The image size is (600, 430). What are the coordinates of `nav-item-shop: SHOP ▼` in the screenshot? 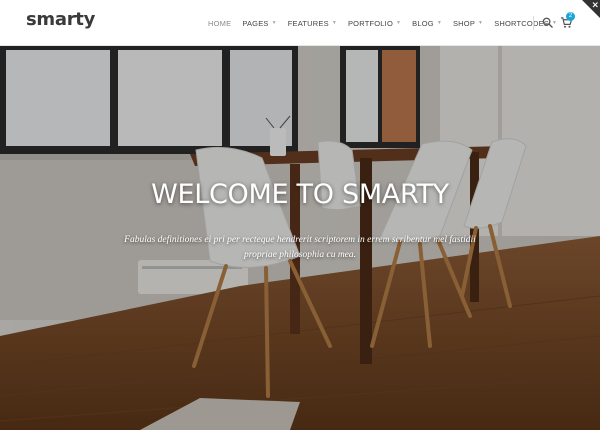 It's located at (468, 23).